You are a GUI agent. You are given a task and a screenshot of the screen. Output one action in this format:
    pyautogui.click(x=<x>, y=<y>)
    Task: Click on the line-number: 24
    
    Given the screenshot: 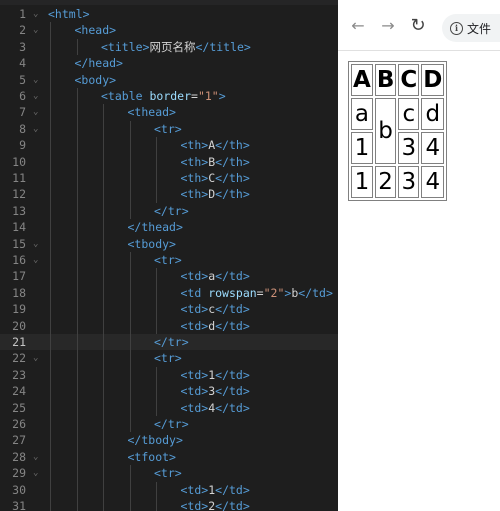 What is the action you would take?
    pyautogui.click(x=19, y=391)
    